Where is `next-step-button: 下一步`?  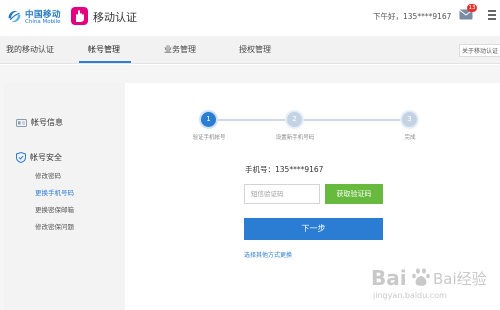 next-step-button: 下一步 is located at coordinates (313, 229).